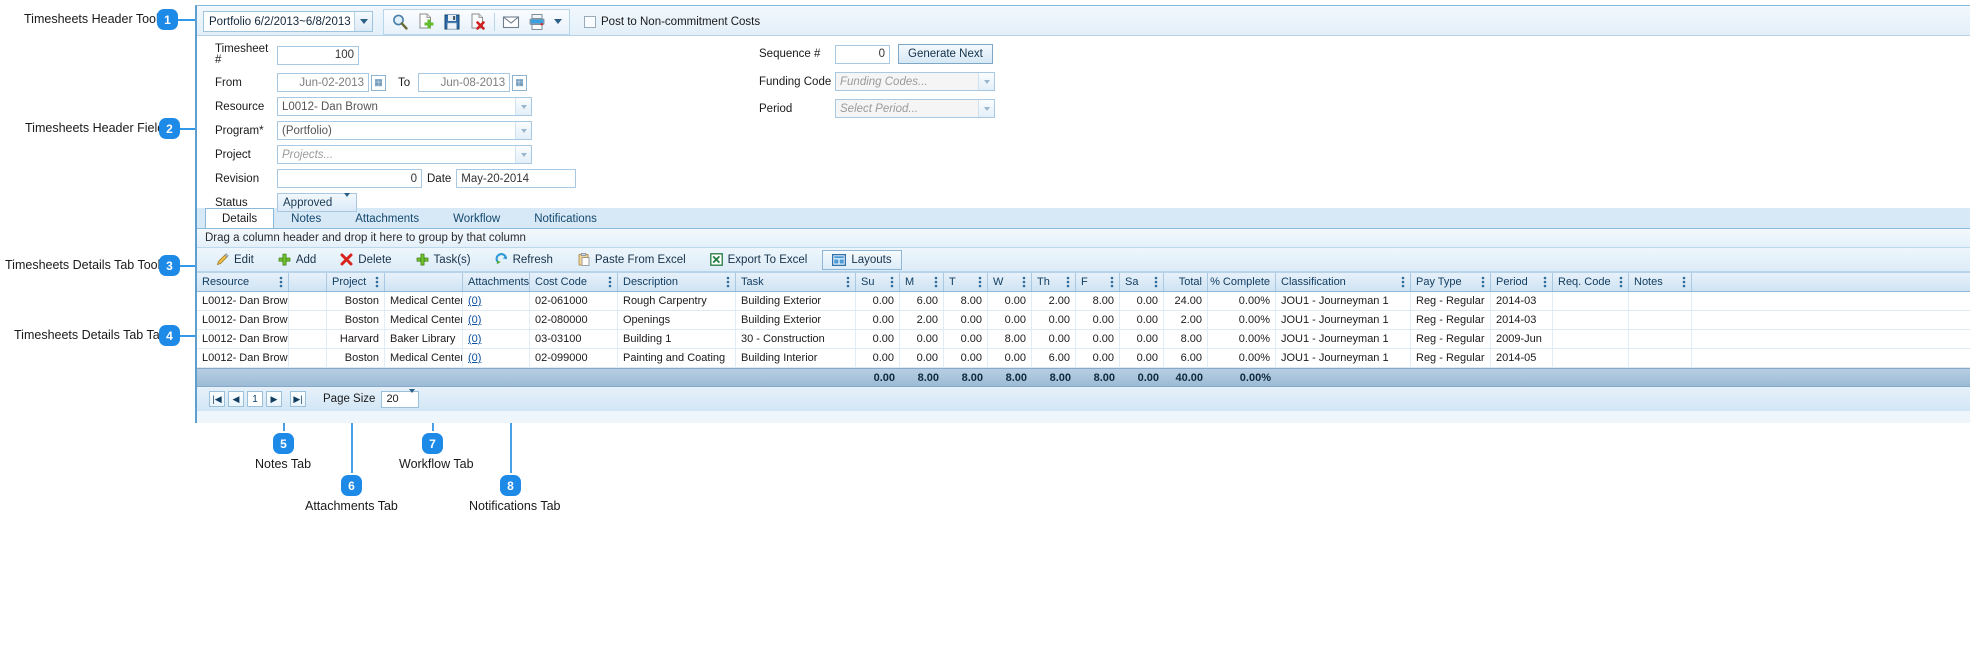  Describe the element at coordinates (297, 260) in the screenshot. I see `add-button: Add` at that location.